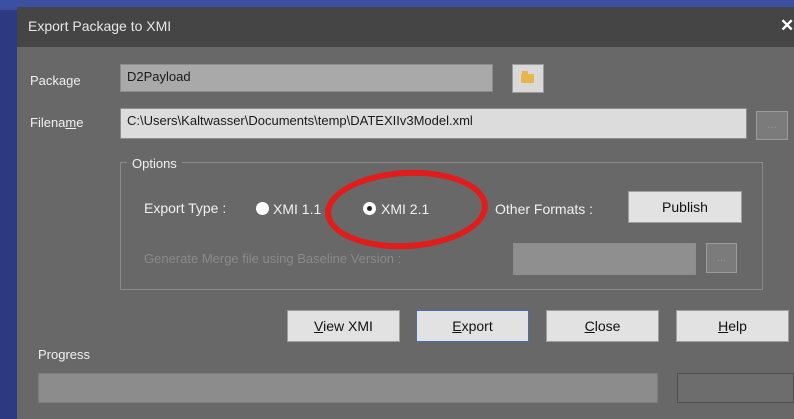  Describe the element at coordinates (472, 326) in the screenshot. I see `export-button: Export` at that location.